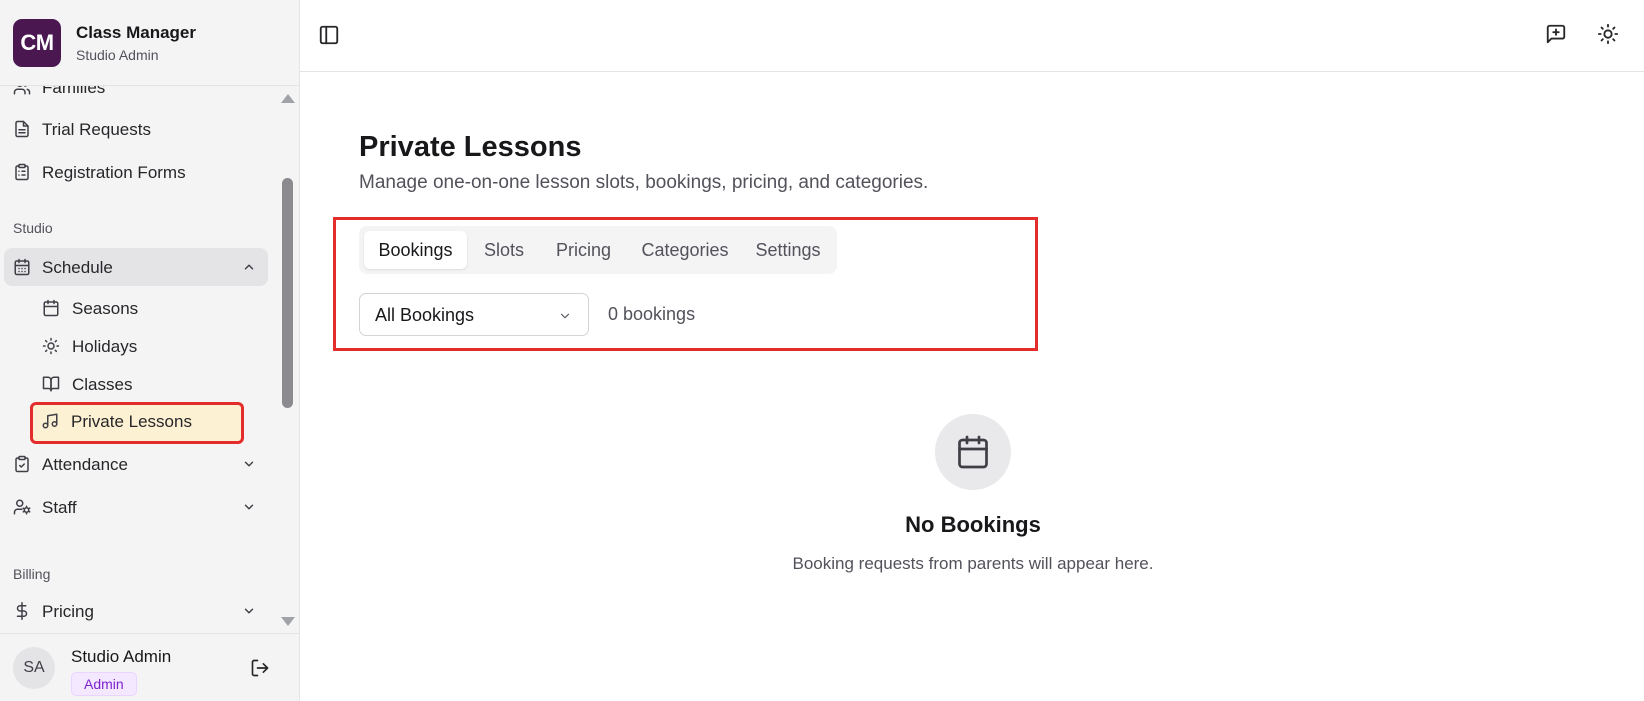  I want to click on tab-settings: Settings, so click(788, 250).